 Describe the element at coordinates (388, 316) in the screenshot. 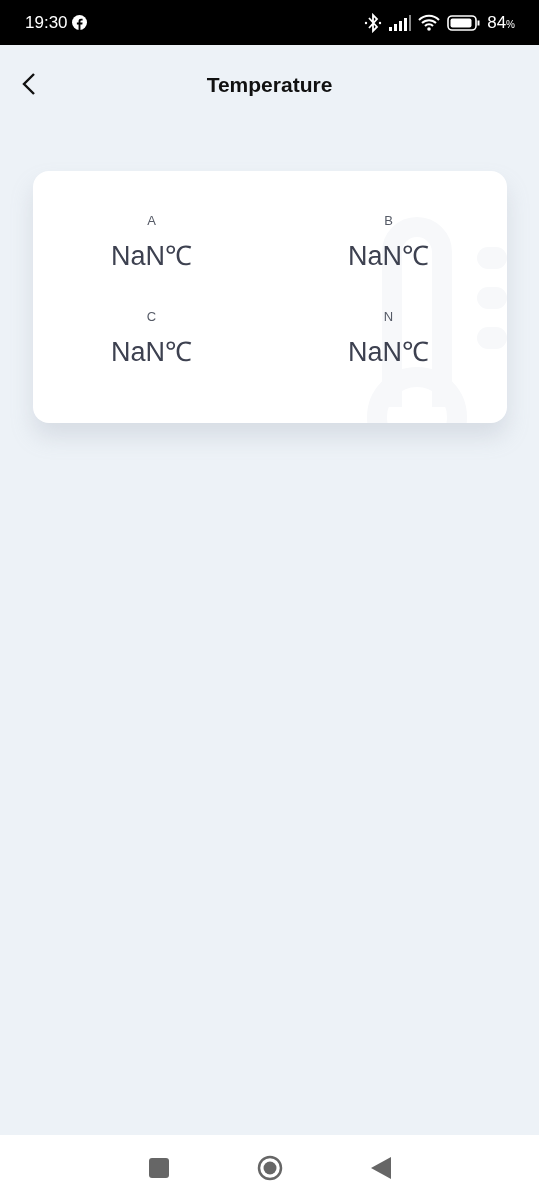

I see `phase-label: N` at that location.